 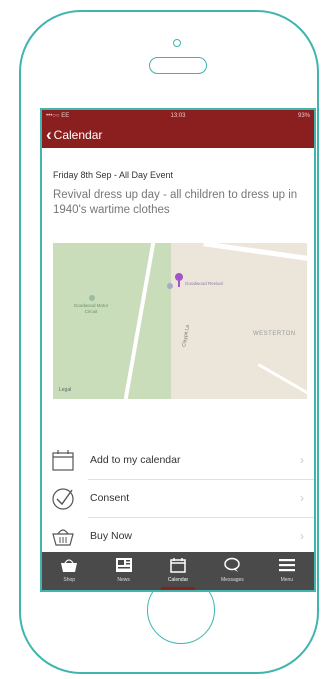 I want to click on tab-menu: Menu, so click(x=287, y=571).